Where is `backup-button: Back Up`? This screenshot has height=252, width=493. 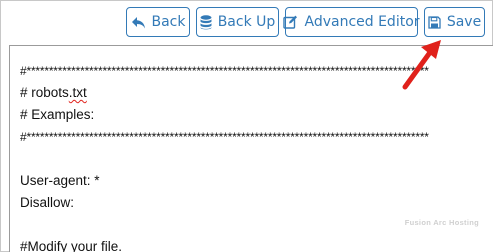 backup-button: Back Up is located at coordinates (237, 22).